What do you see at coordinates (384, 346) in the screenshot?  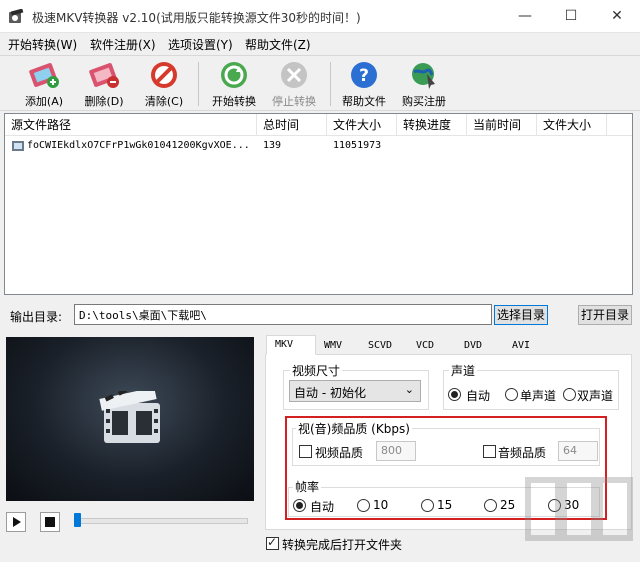 I see `tab-scvd: SCVD` at bounding box center [384, 346].